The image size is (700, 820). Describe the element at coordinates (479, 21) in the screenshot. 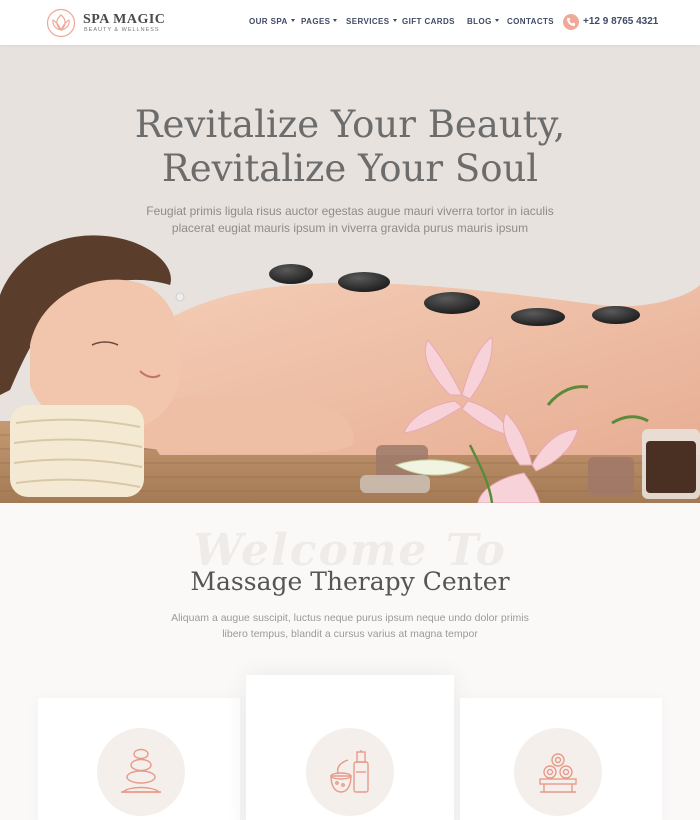

I see `nav-item-label: BLOG` at that location.